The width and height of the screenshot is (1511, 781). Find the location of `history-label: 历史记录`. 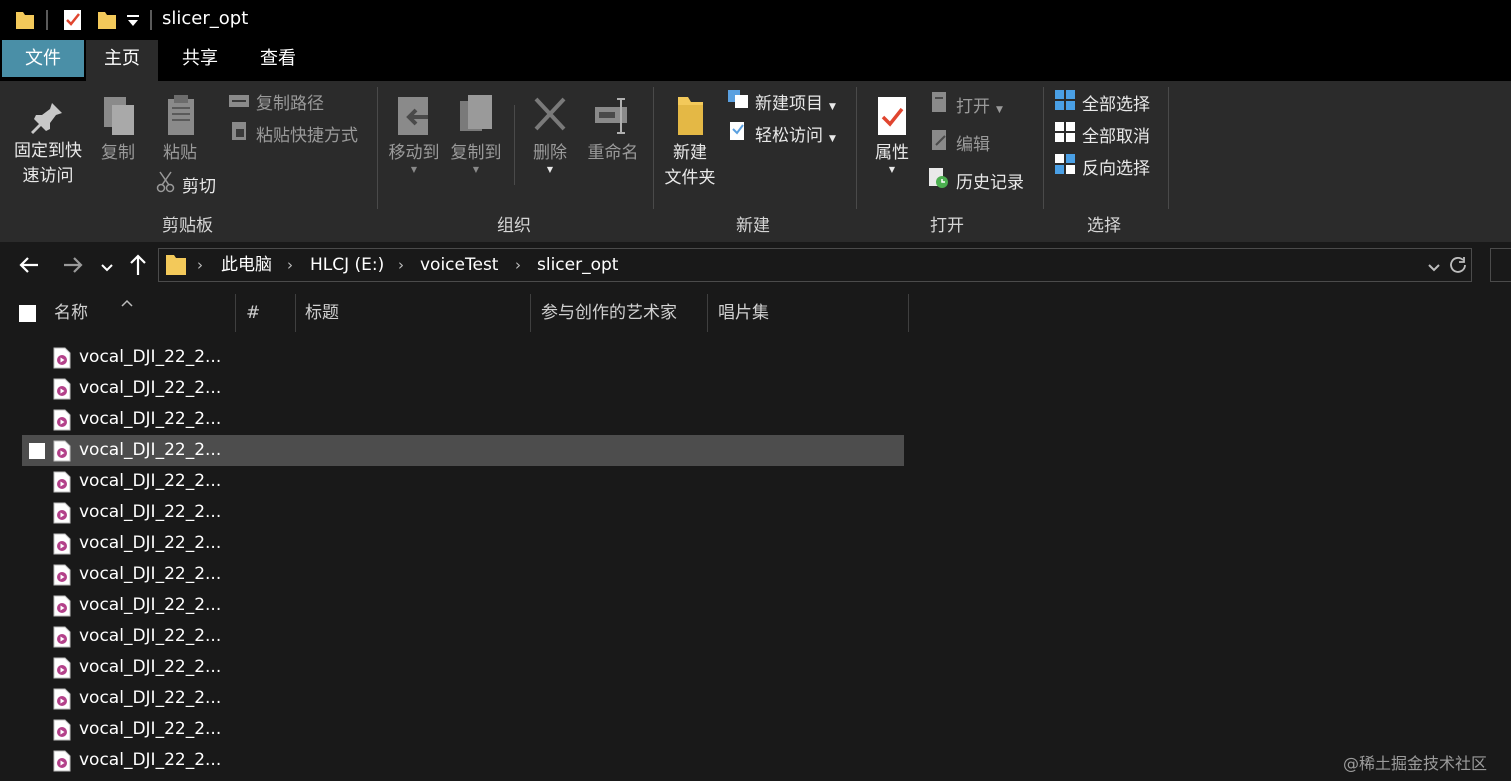

history-label: 历史记录 is located at coordinates (990, 183).